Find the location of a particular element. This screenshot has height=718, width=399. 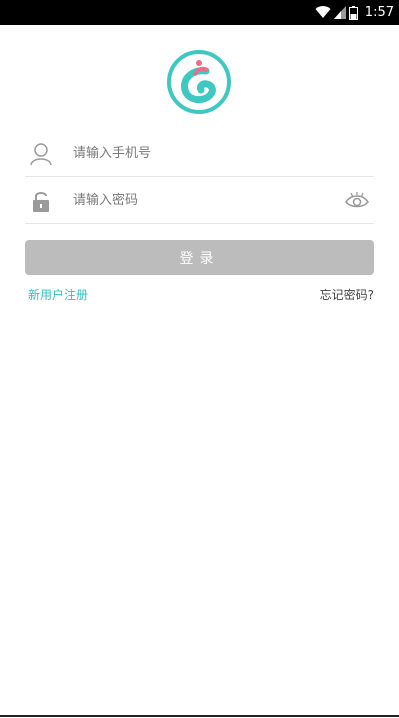

login-button: 登录 is located at coordinates (199, 257).